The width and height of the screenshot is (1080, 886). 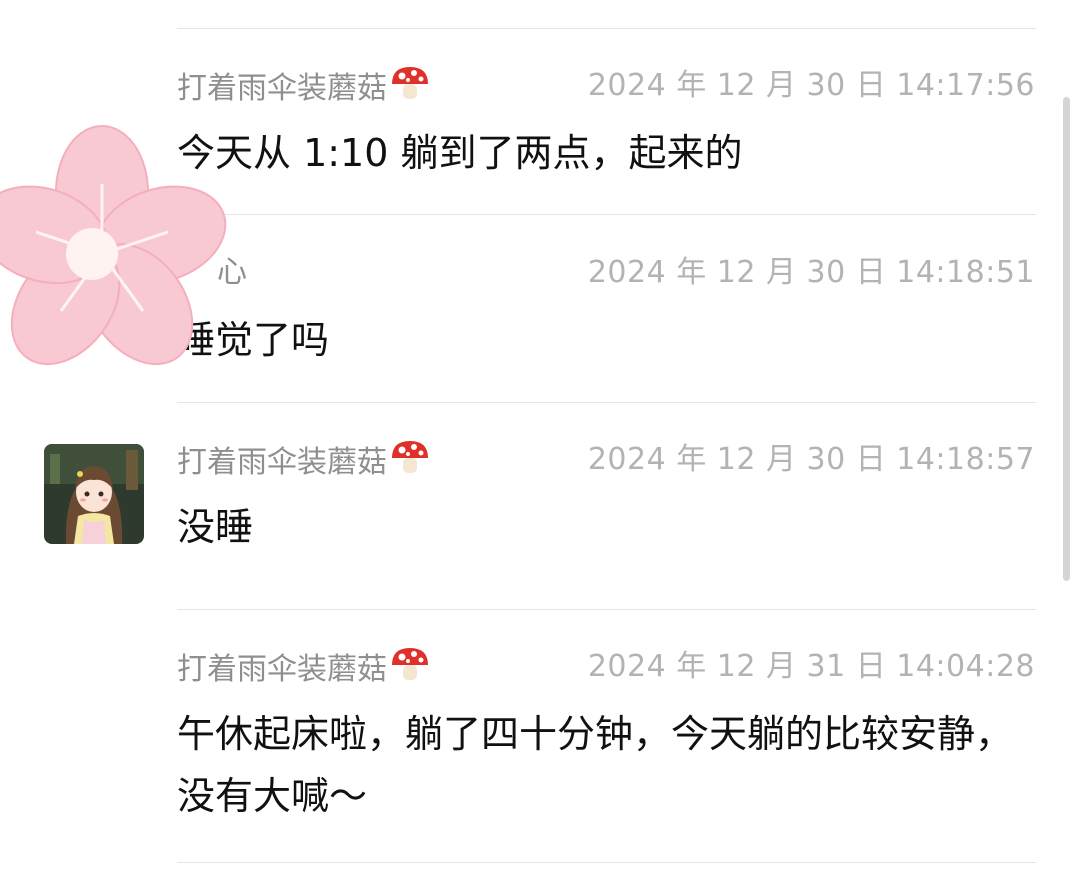 What do you see at coordinates (94, 494) in the screenshot?
I see `avatar` at bounding box center [94, 494].